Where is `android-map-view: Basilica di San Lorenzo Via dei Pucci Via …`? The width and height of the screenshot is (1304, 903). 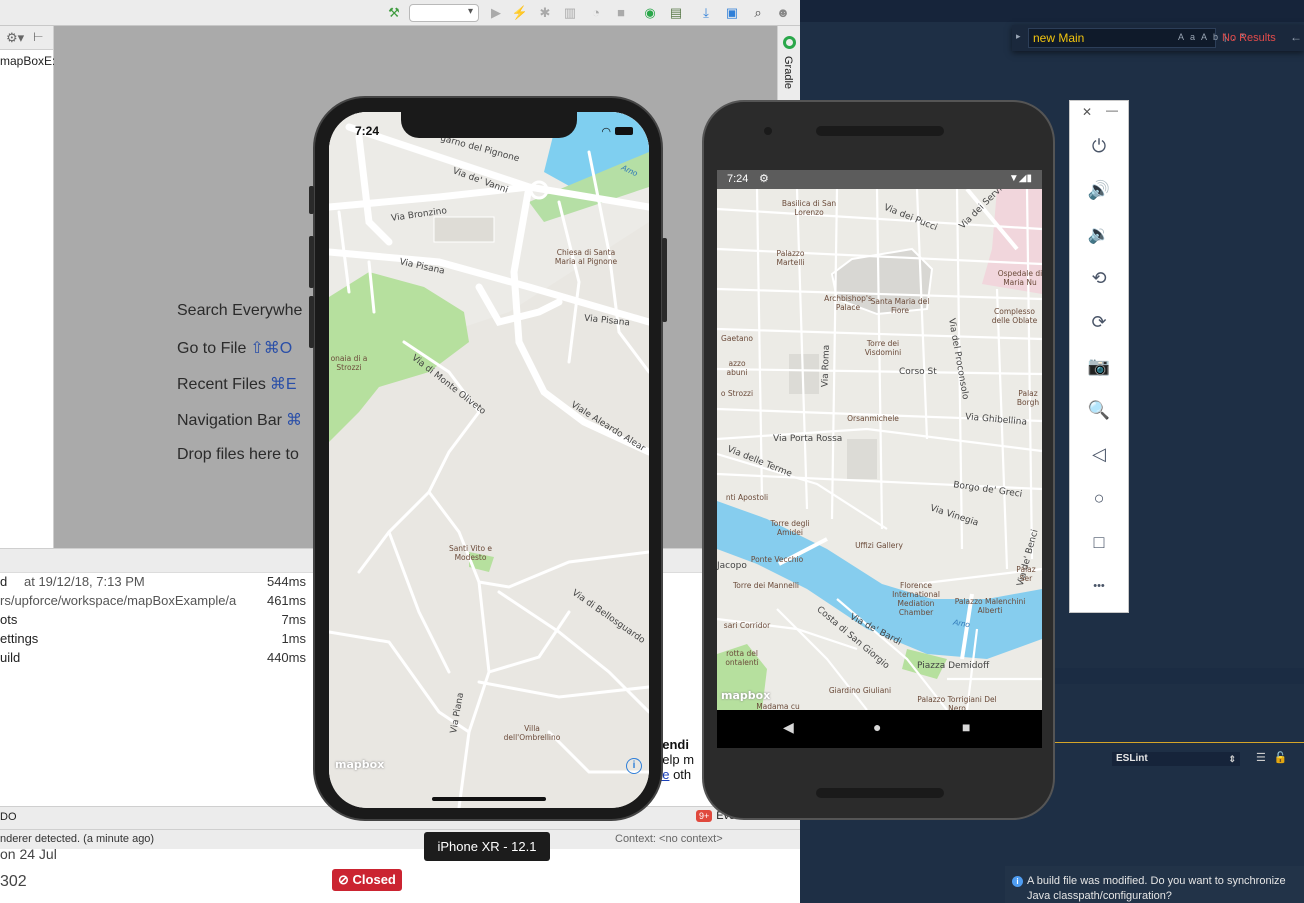
android-map-view: Basilica di San Lorenzo Via dei Pucci Via … is located at coordinates (879, 449).